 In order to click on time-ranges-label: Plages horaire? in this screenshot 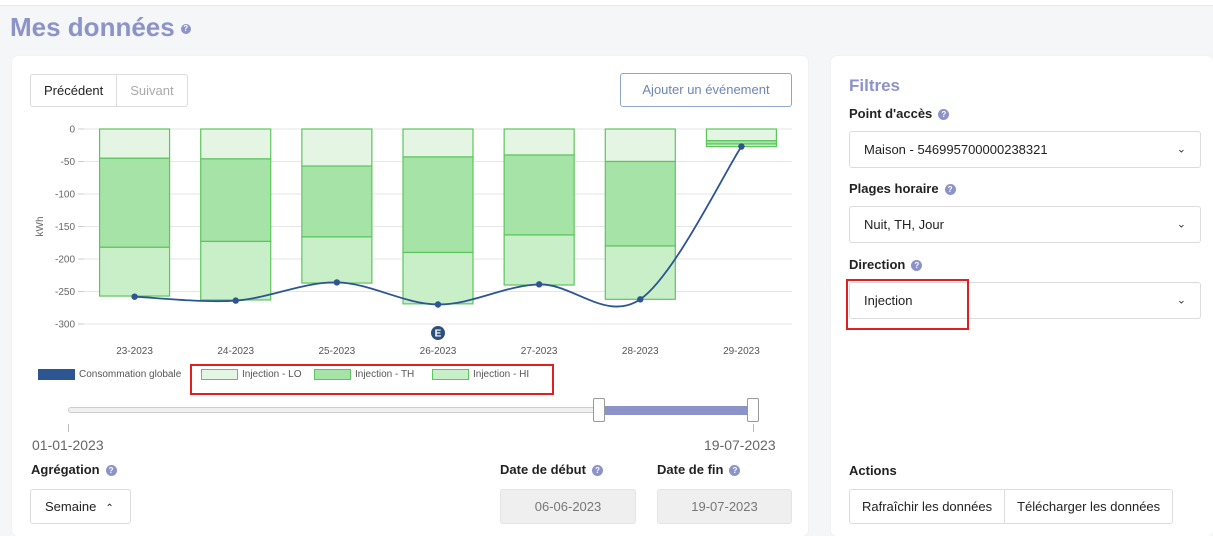, I will do `click(902, 188)`.